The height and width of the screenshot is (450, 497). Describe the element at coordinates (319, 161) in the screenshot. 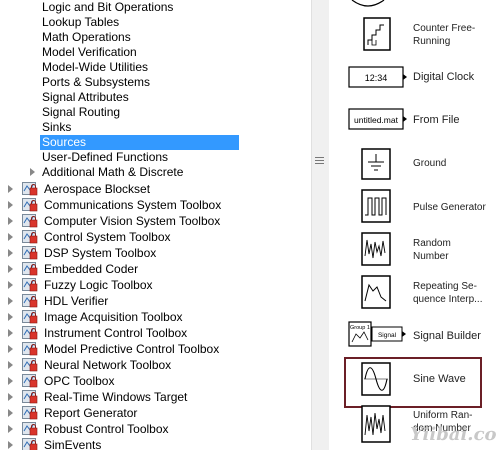

I see `scroll-grip-icon` at that location.